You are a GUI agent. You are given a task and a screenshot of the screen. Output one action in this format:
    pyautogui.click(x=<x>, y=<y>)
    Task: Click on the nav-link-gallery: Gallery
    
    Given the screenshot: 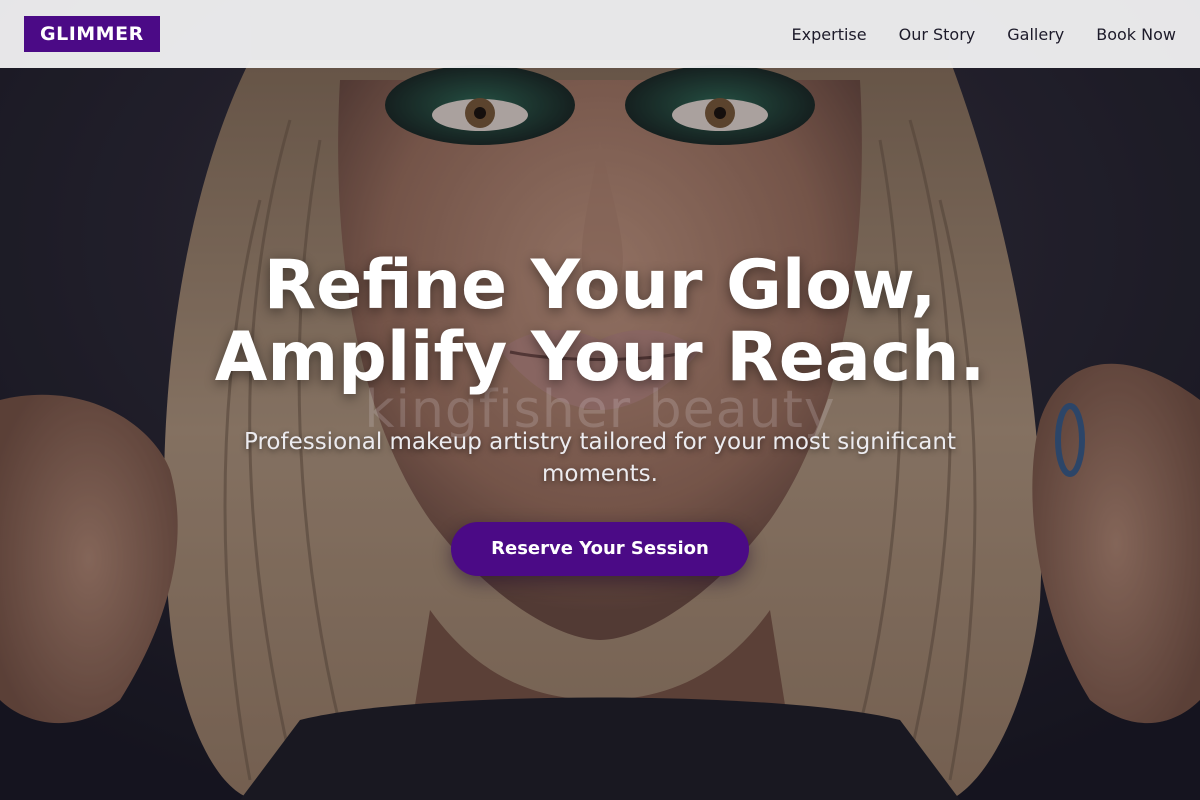 What is the action you would take?
    pyautogui.click(x=1035, y=34)
    